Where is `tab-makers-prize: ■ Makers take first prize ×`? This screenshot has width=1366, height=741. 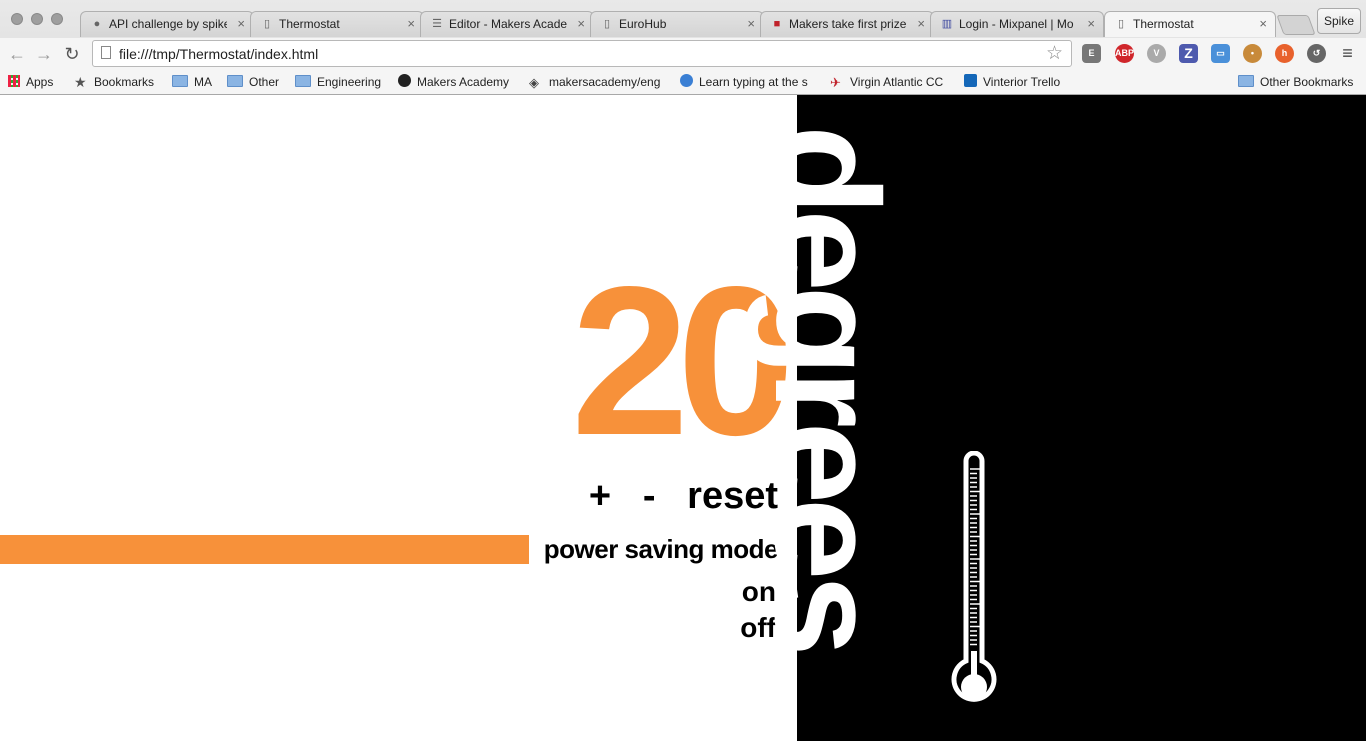 tab-makers-prize: ■ Makers take first prize × is located at coordinates (847, 24).